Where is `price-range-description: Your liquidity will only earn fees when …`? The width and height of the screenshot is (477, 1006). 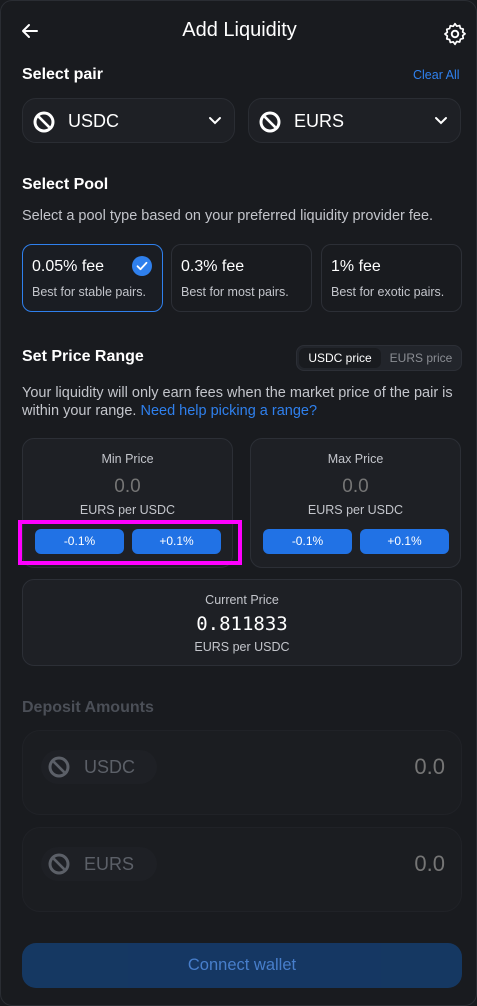 price-range-description: Your liquidity will only earn fees when … is located at coordinates (244, 402).